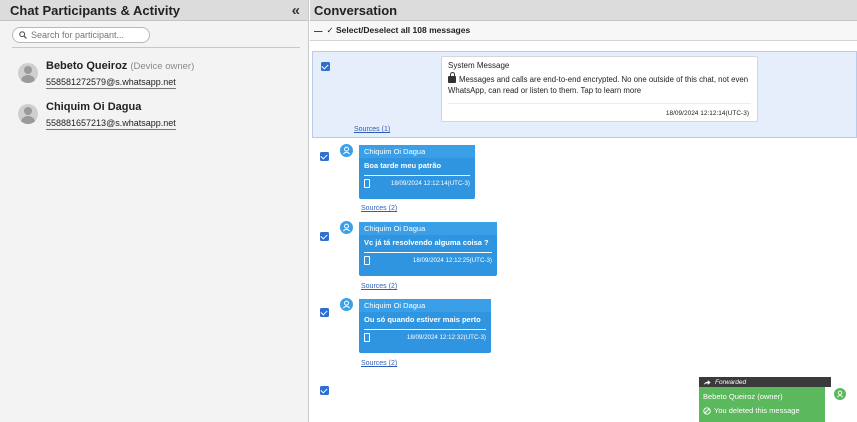  What do you see at coordinates (840, 394) in the screenshot?
I see `owner-avatar-icon` at bounding box center [840, 394].